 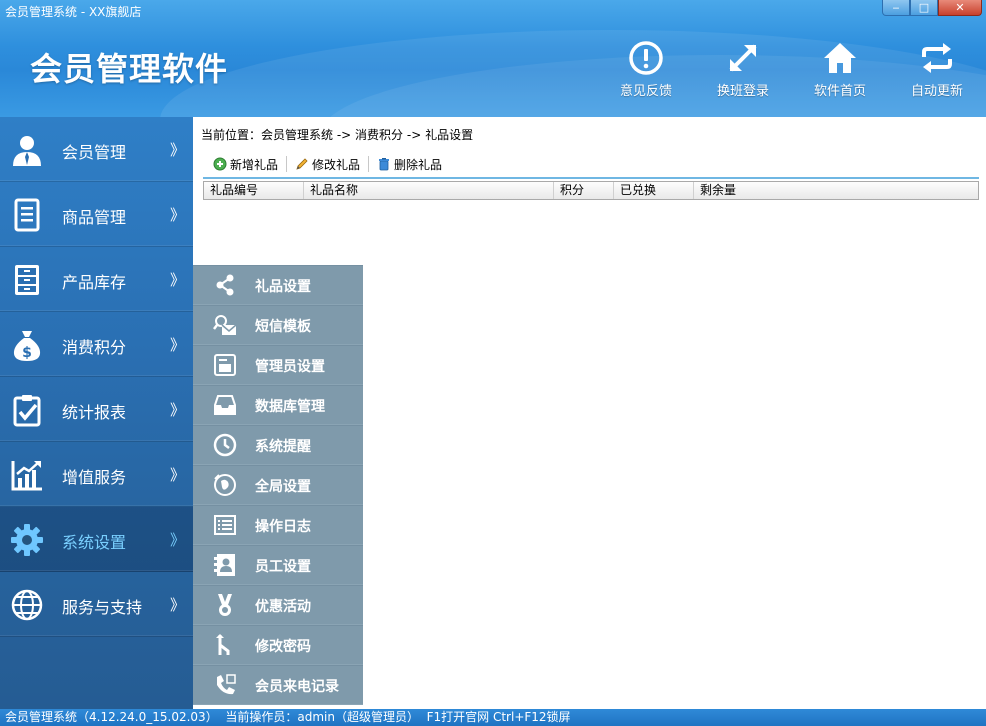 What do you see at coordinates (283, 447) in the screenshot?
I see `submenu-item-label: 系统提醒` at bounding box center [283, 447].